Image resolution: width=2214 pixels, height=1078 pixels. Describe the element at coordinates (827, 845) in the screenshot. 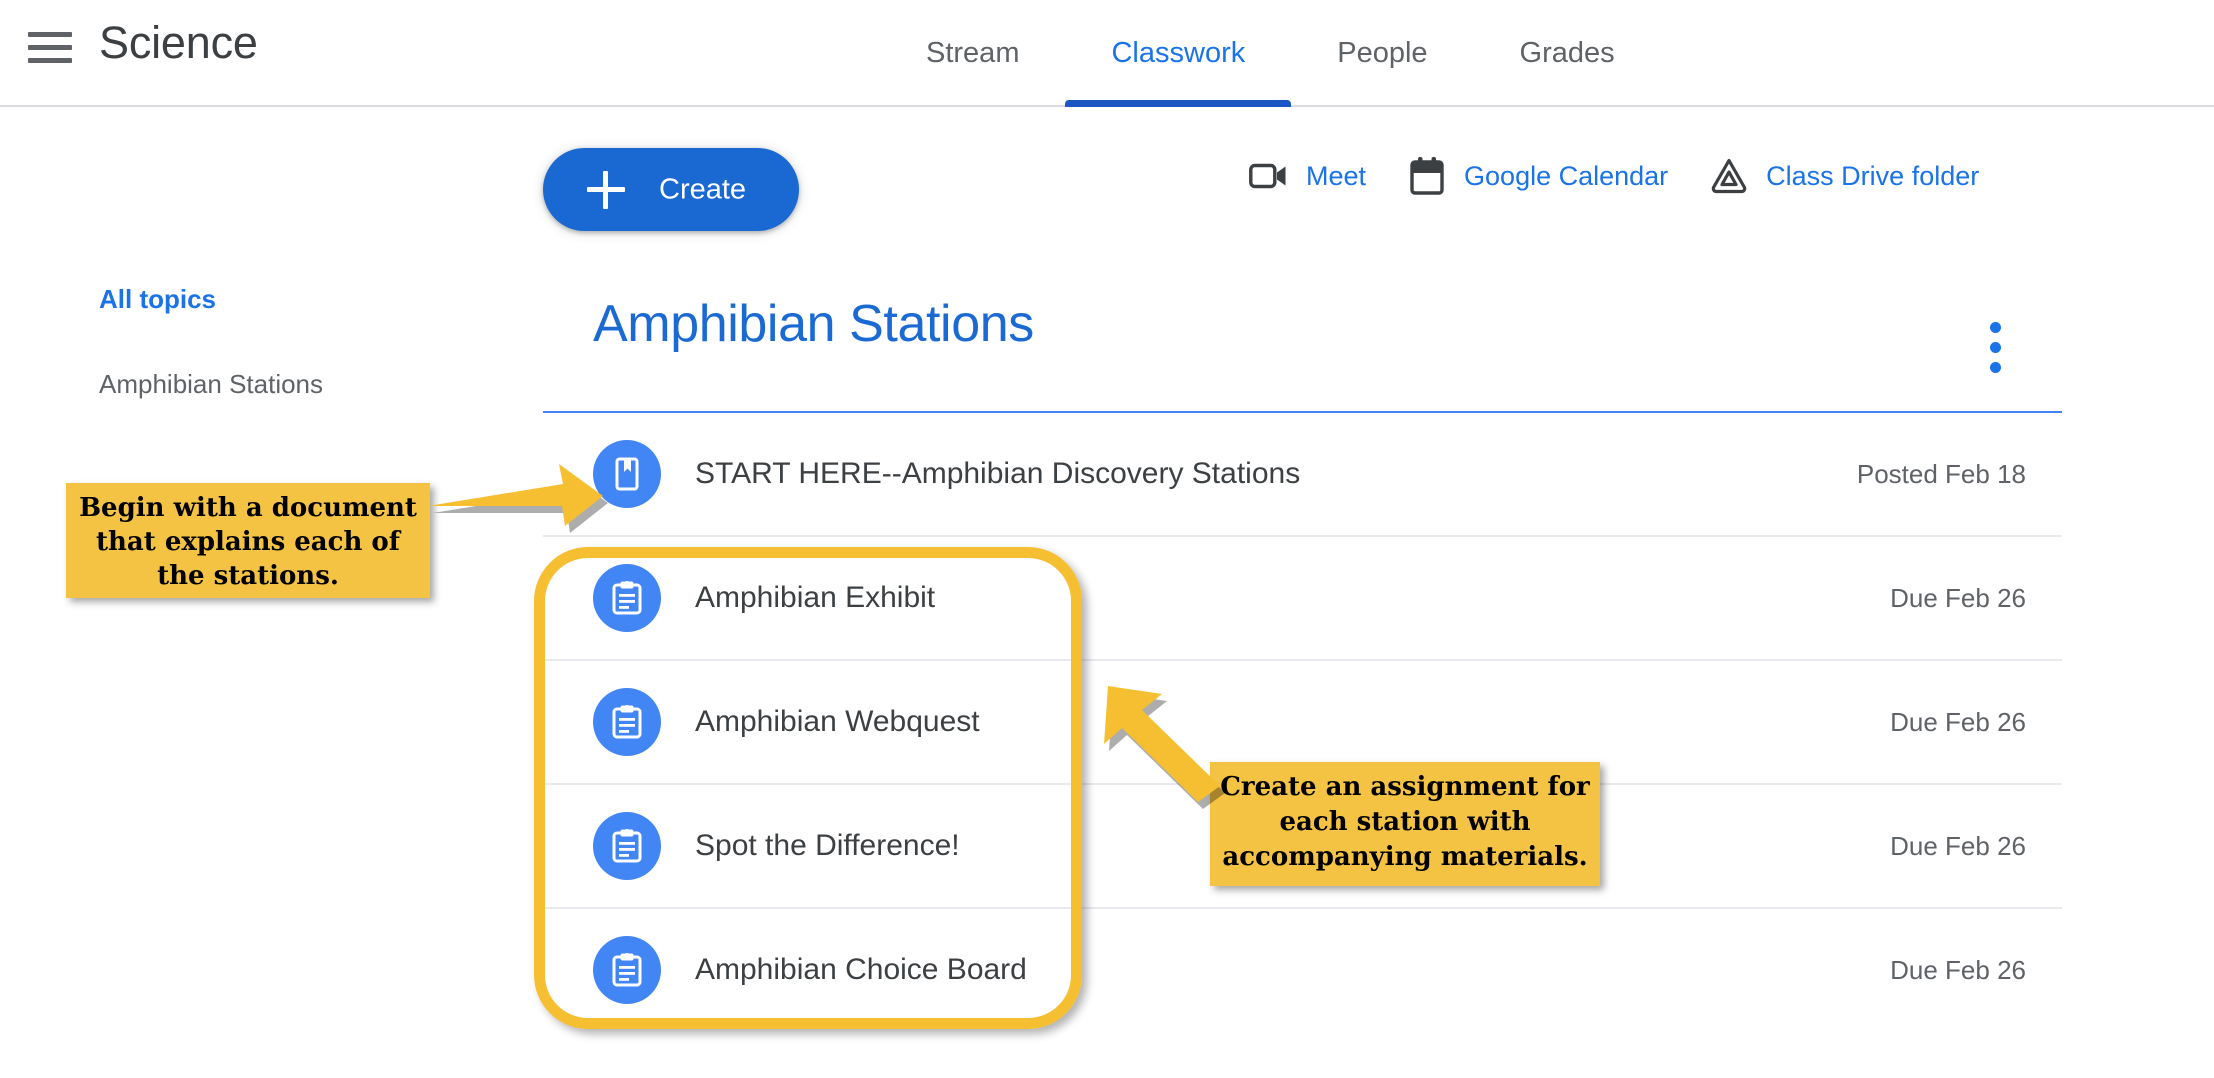

I see `row-title: Spot the Difference!` at that location.